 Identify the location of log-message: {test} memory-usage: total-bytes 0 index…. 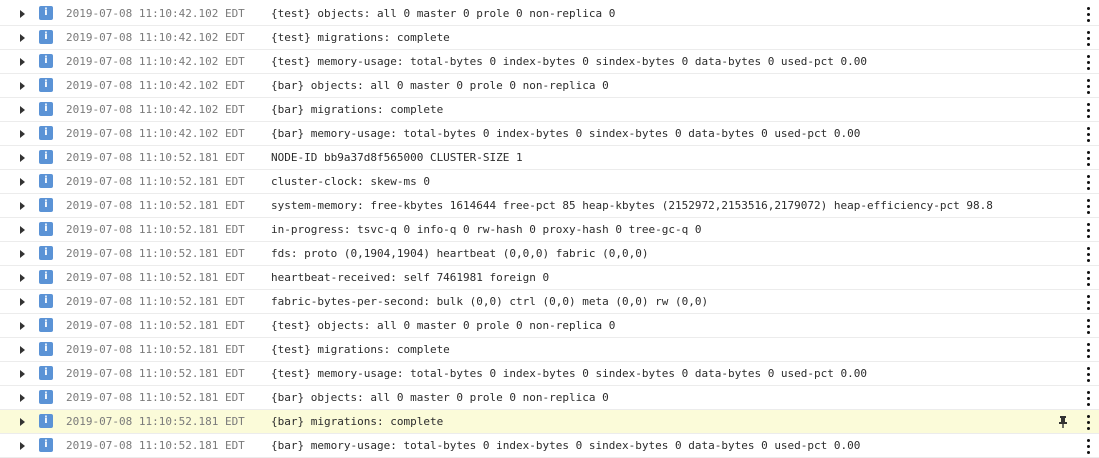
(569, 373).